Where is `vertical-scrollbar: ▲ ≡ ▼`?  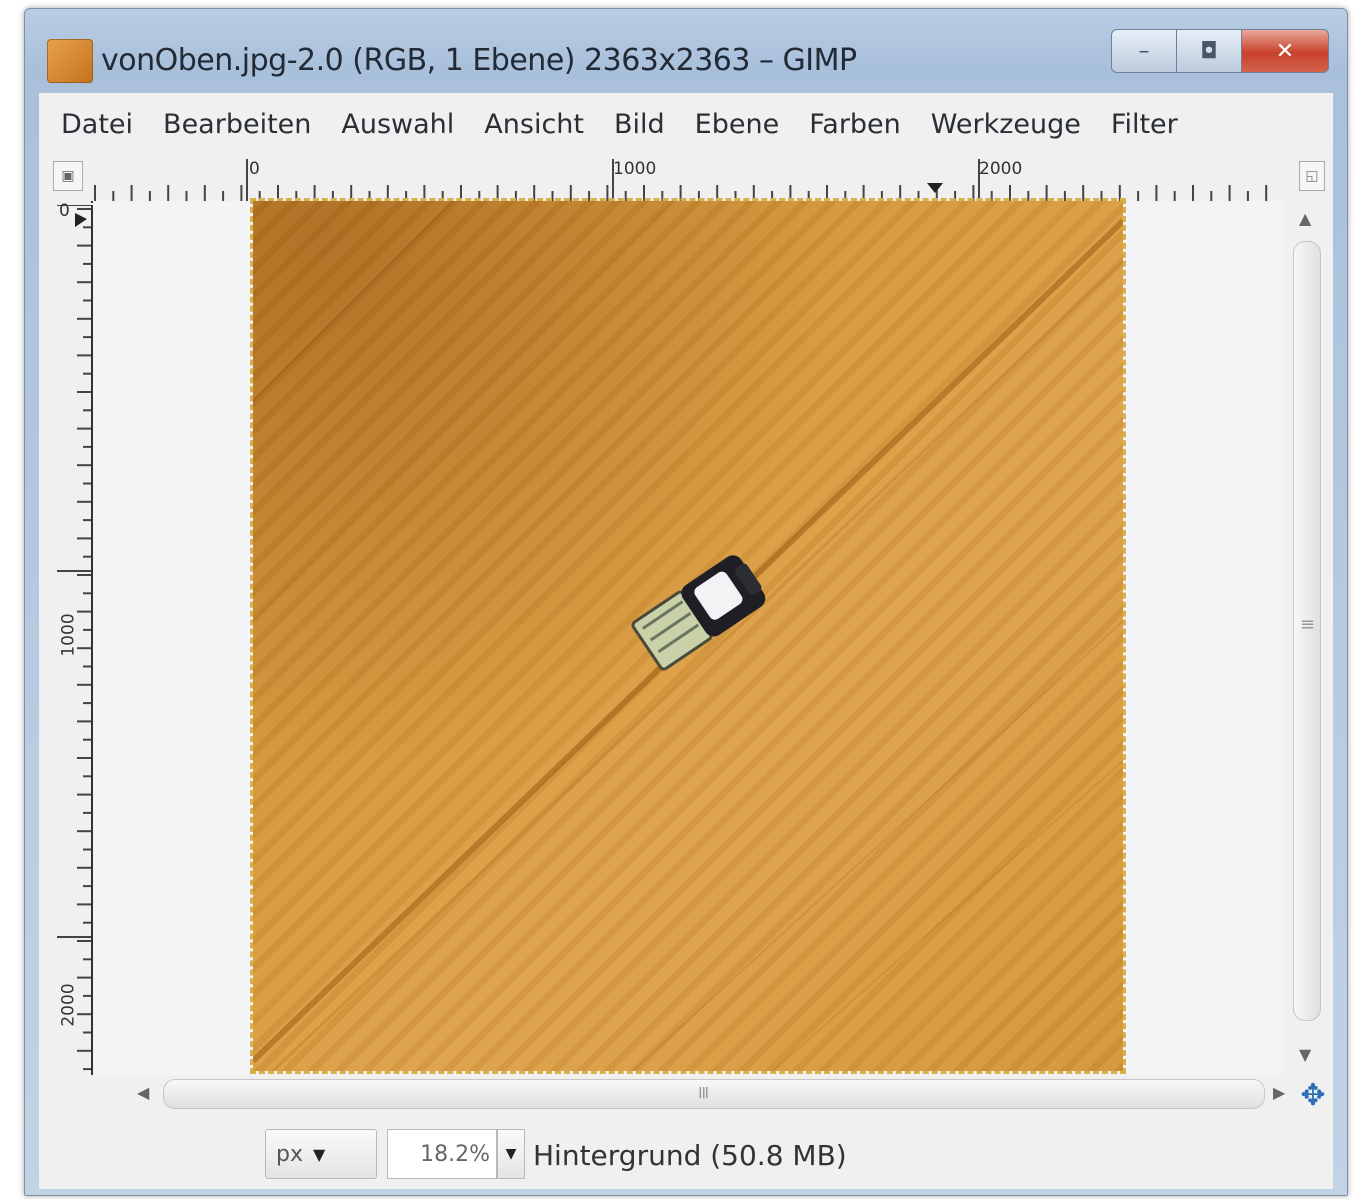 vertical-scrollbar: ▲ ≡ ▼ is located at coordinates (1307, 638).